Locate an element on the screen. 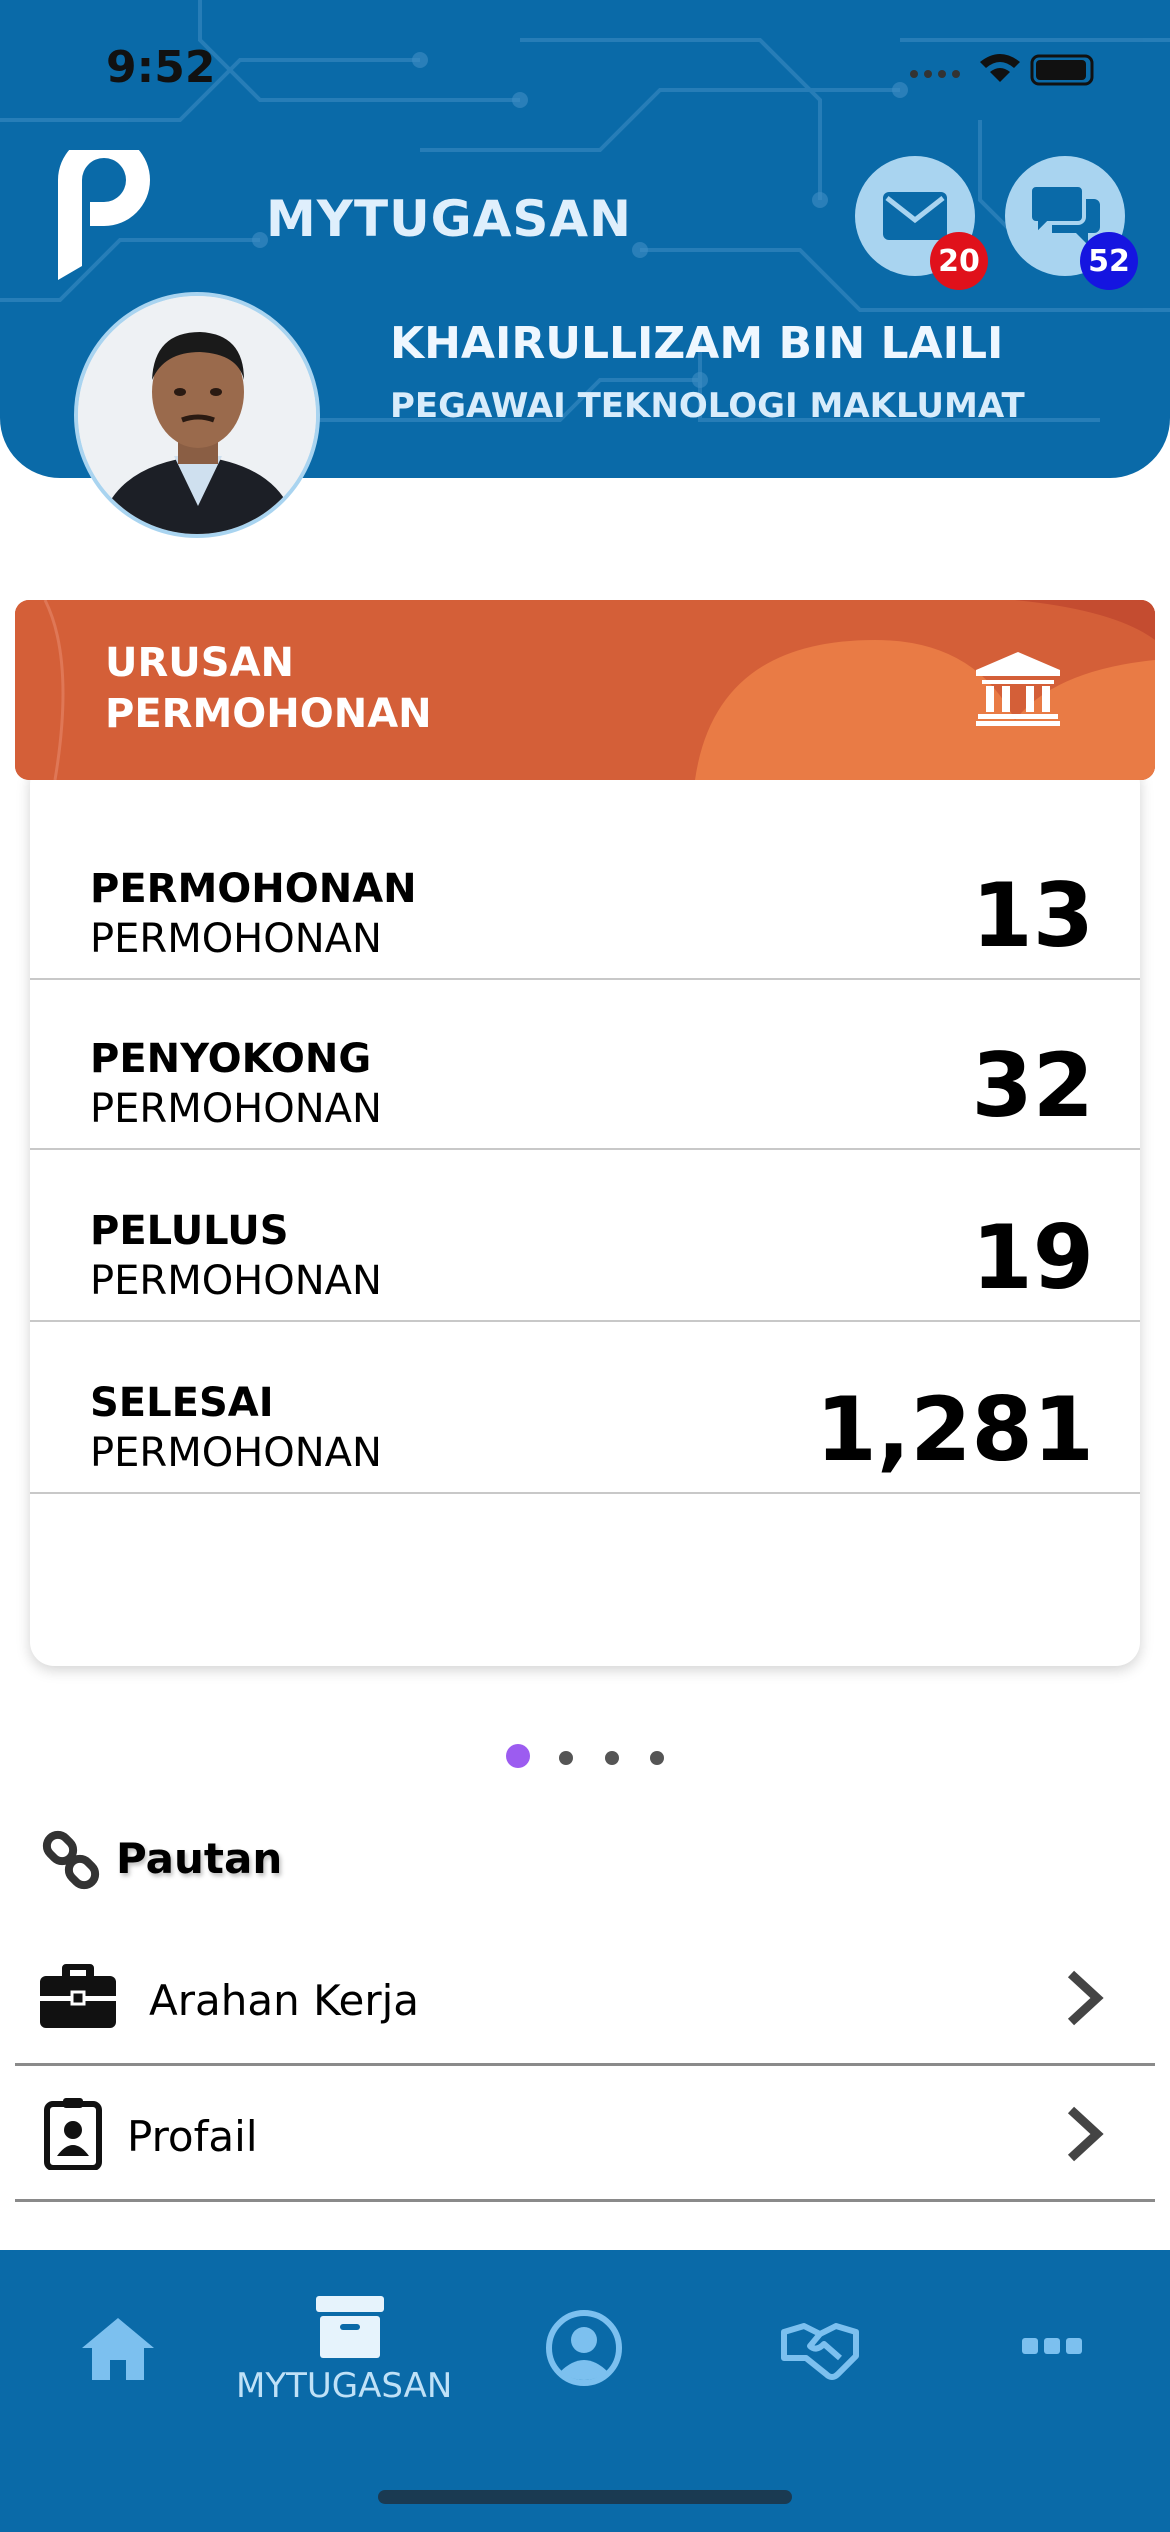 The width and height of the screenshot is (1170, 2532). app-logo is located at coordinates (104, 215).